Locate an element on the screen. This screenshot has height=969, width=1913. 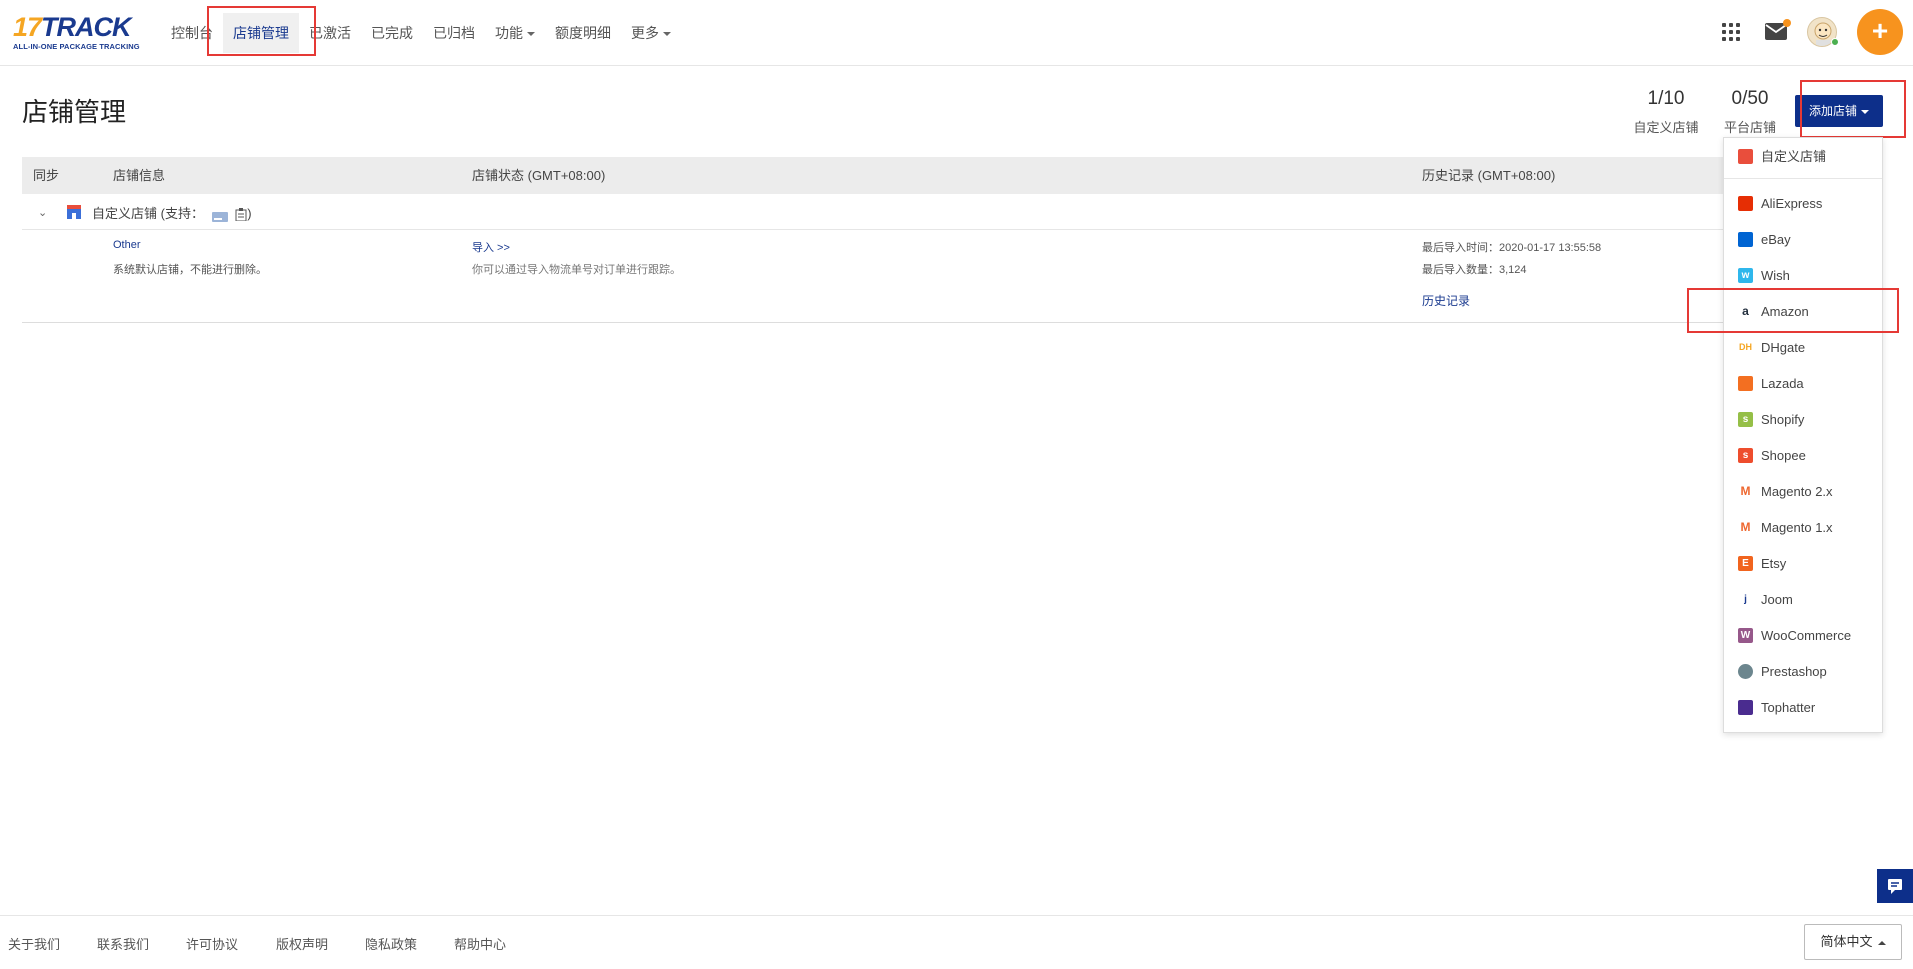
etsy-icon: E is located at coordinates (1745, 564).